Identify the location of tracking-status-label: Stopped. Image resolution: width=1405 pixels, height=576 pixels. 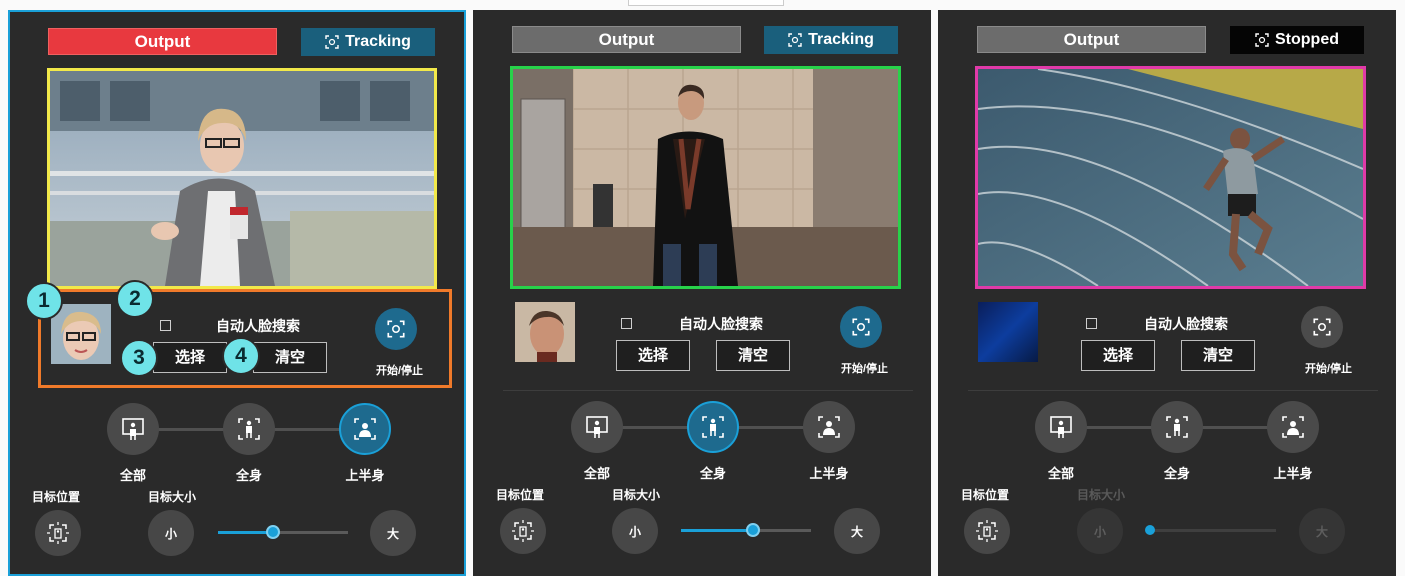
(1307, 39).